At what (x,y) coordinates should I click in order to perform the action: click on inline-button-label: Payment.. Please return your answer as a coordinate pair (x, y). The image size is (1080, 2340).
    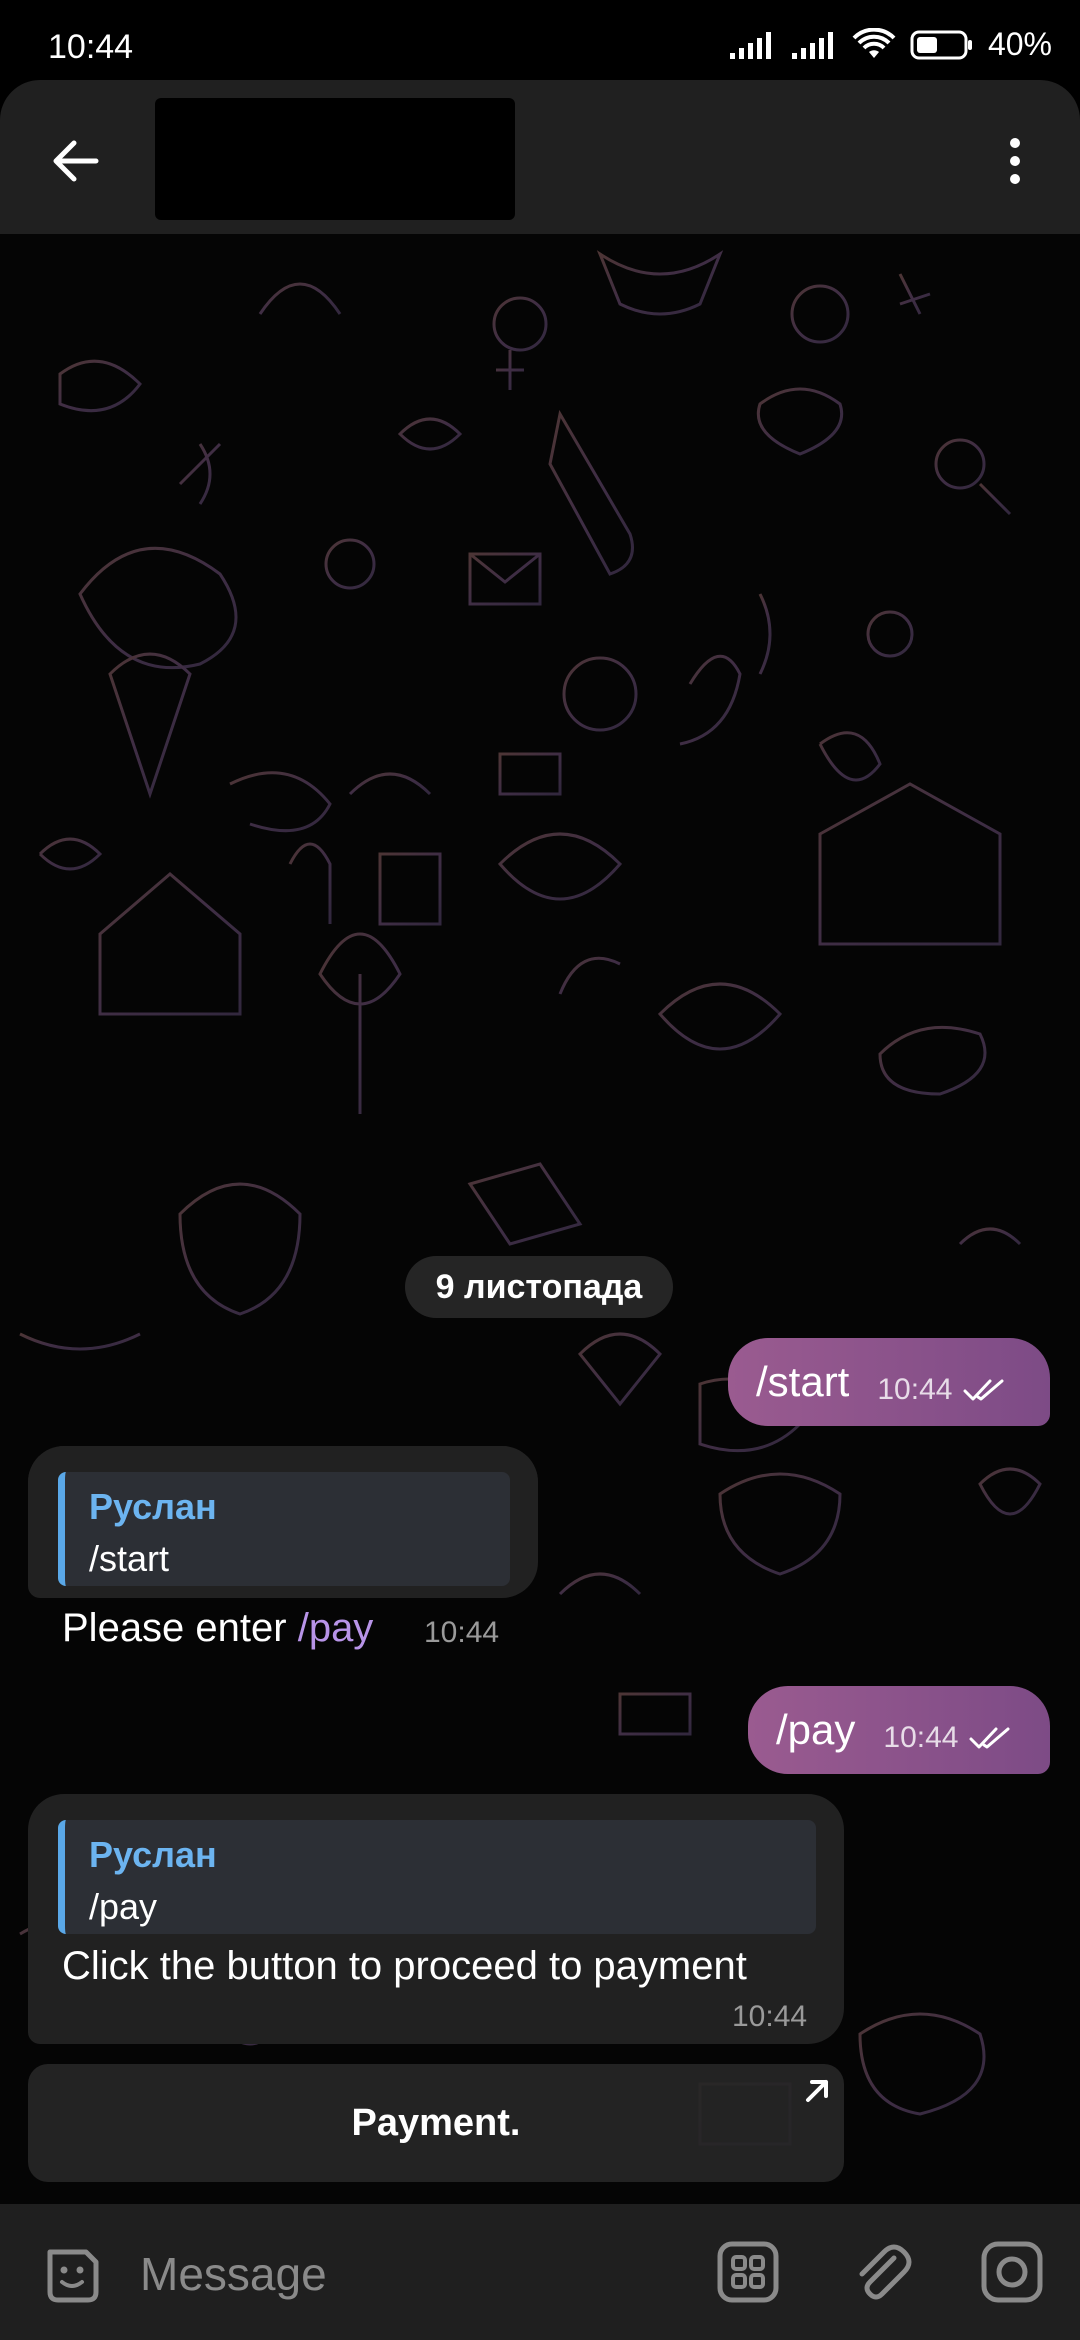
    Looking at the image, I should click on (436, 2122).